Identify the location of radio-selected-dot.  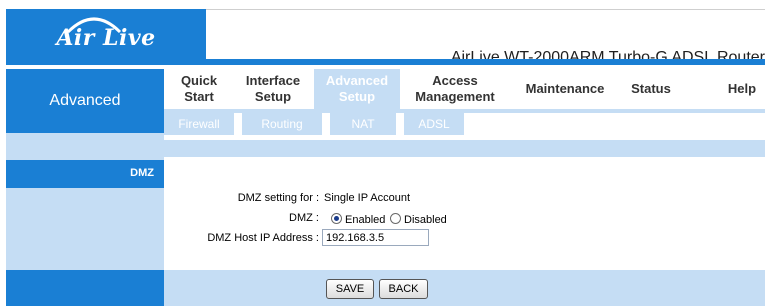
(336, 218).